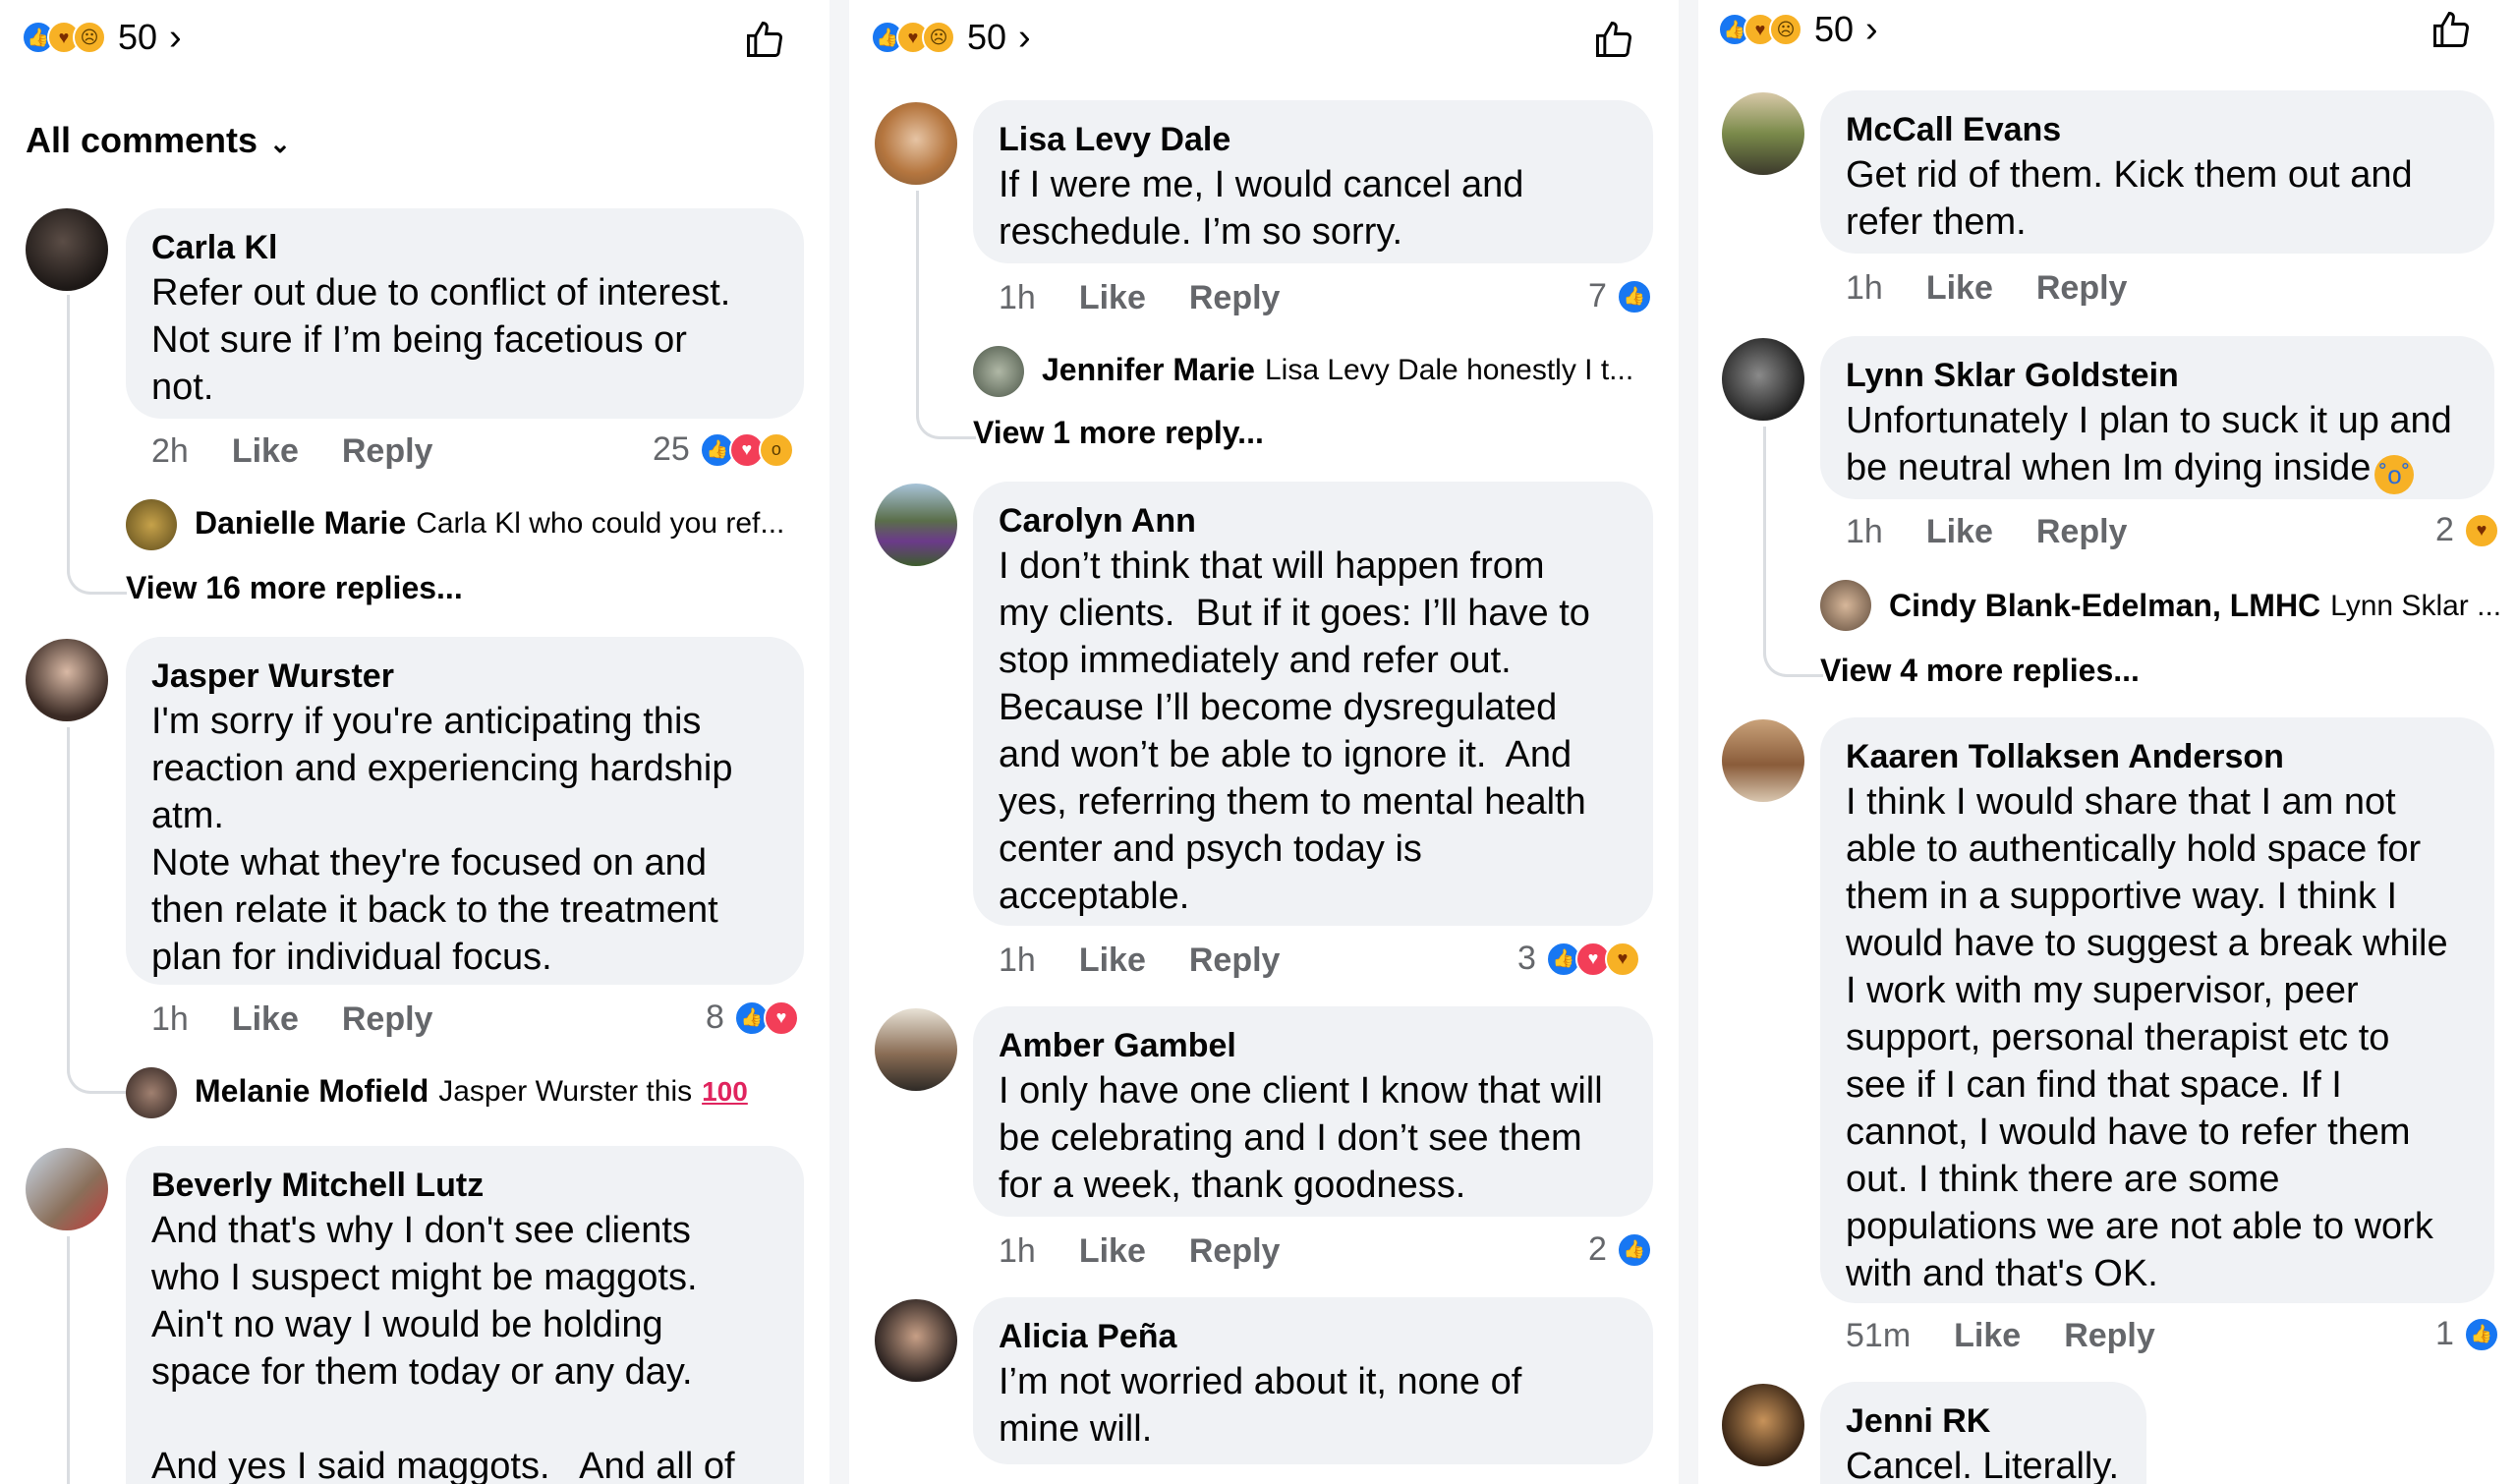 Image resolution: width=2516 pixels, height=1484 pixels. I want to click on reply-author: Danielle Marie, so click(300, 523).